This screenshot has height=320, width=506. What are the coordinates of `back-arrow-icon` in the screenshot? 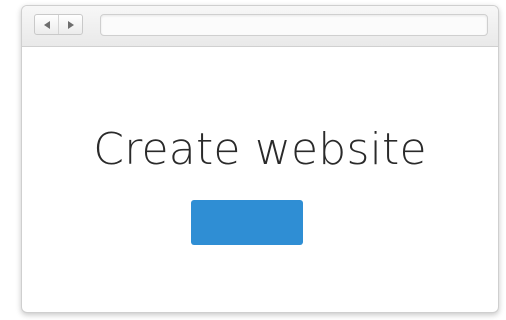 It's located at (46, 24).